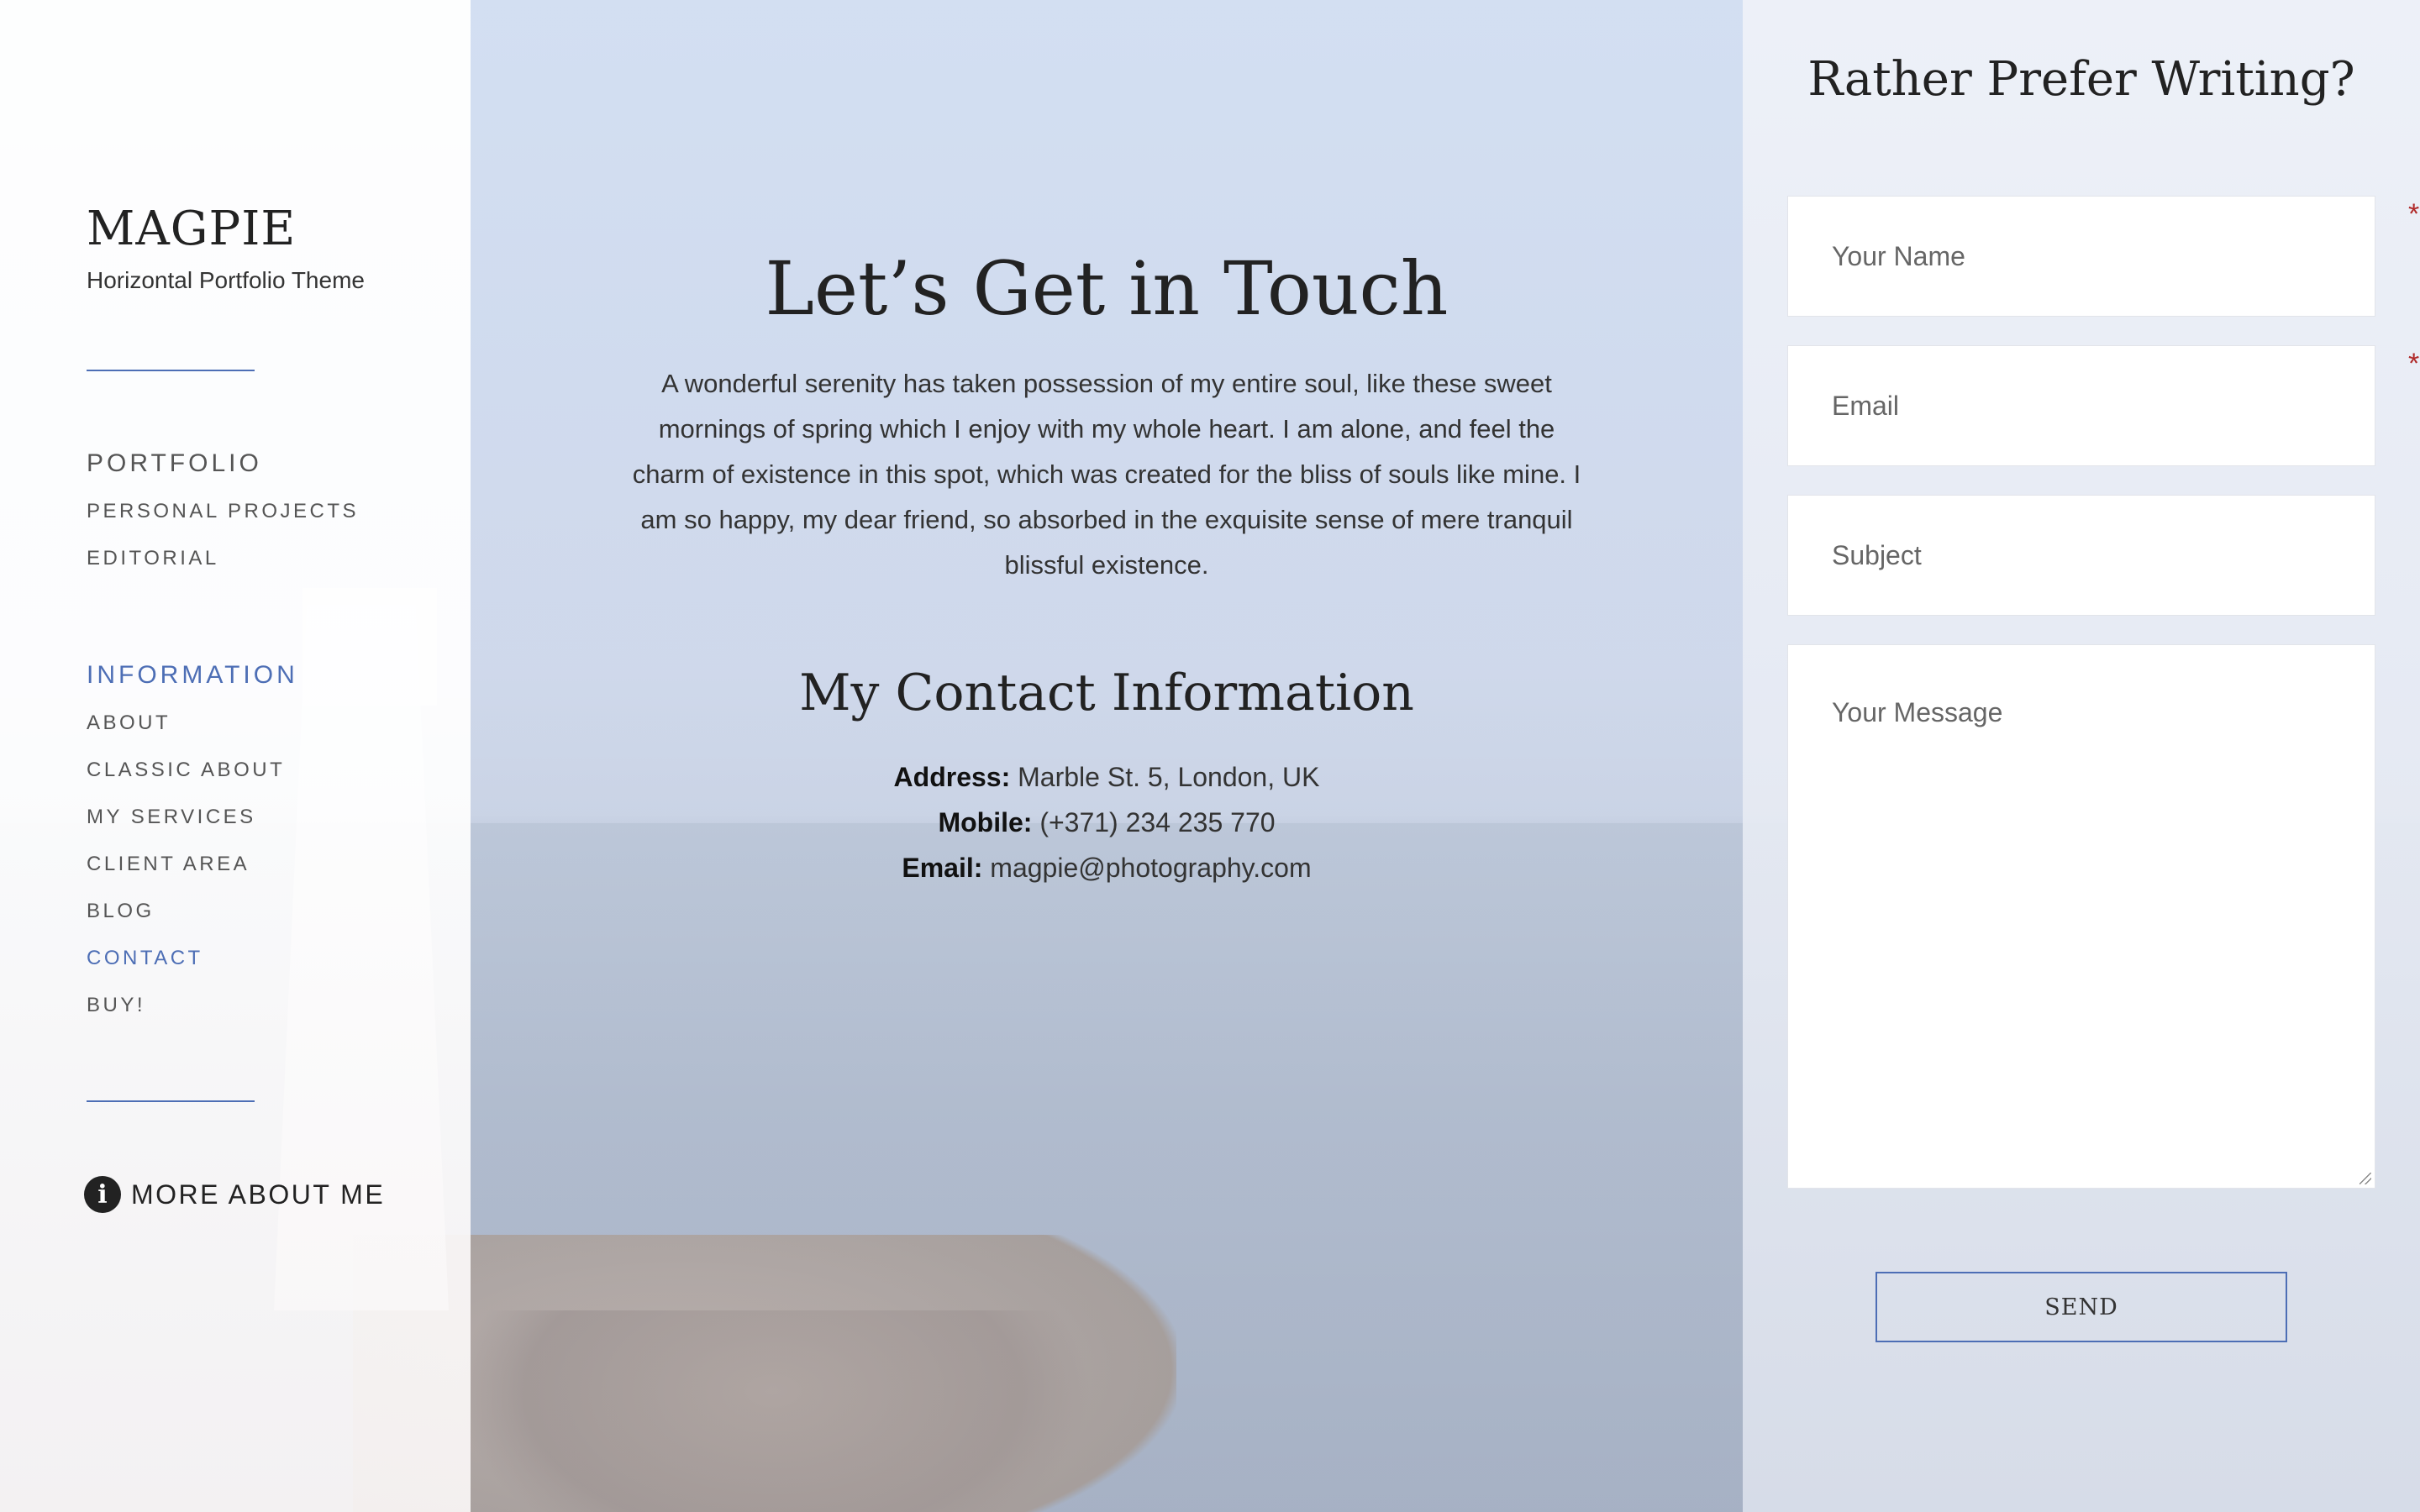 The height and width of the screenshot is (1512, 2420). What do you see at coordinates (223, 511) in the screenshot?
I see `nav-personal-projects: PERSONAL PROJECTS` at bounding box center [223, 511].